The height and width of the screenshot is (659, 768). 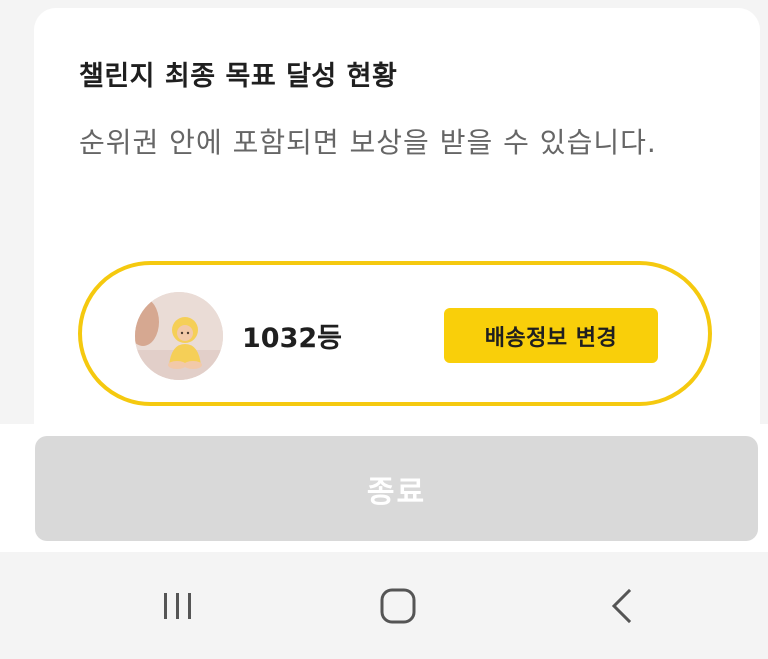 I want to click on profile-avatar, so click(x=179, y=336).